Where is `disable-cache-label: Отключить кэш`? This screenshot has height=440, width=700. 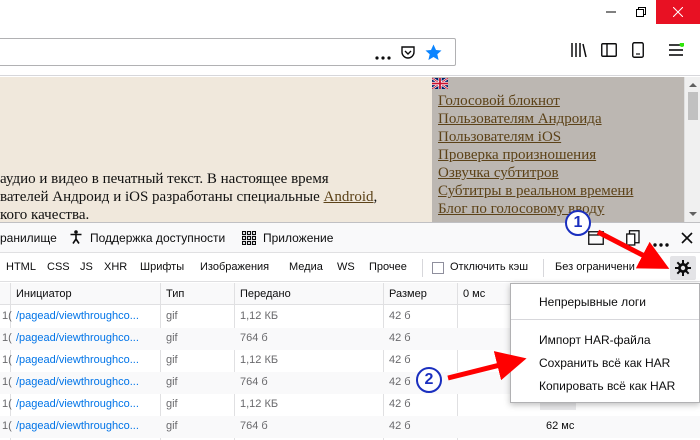
disable-cache-label: Отключить кэш is located at coordinates (489, 267).